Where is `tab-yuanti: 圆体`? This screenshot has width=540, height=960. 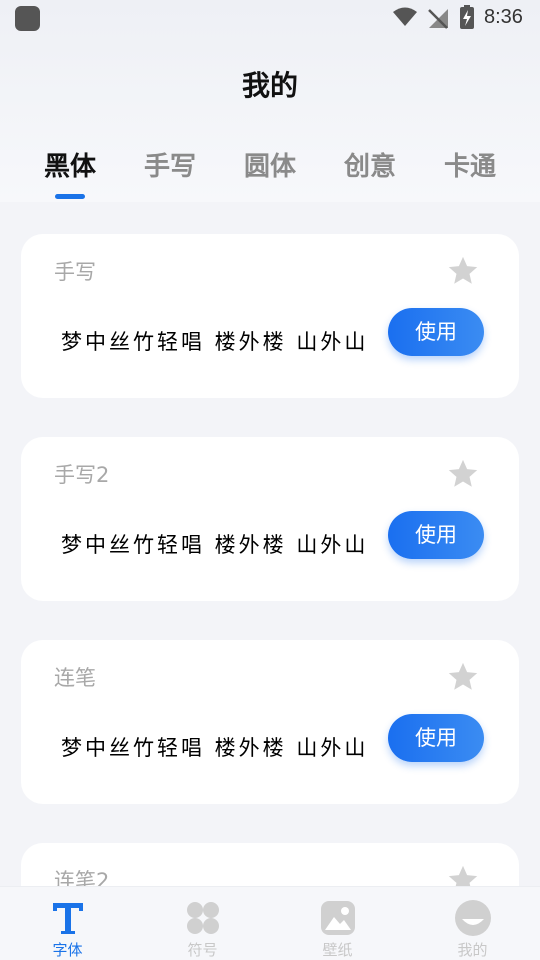 tab-yuanti: 圆体 is located at coordinates (270, 164).